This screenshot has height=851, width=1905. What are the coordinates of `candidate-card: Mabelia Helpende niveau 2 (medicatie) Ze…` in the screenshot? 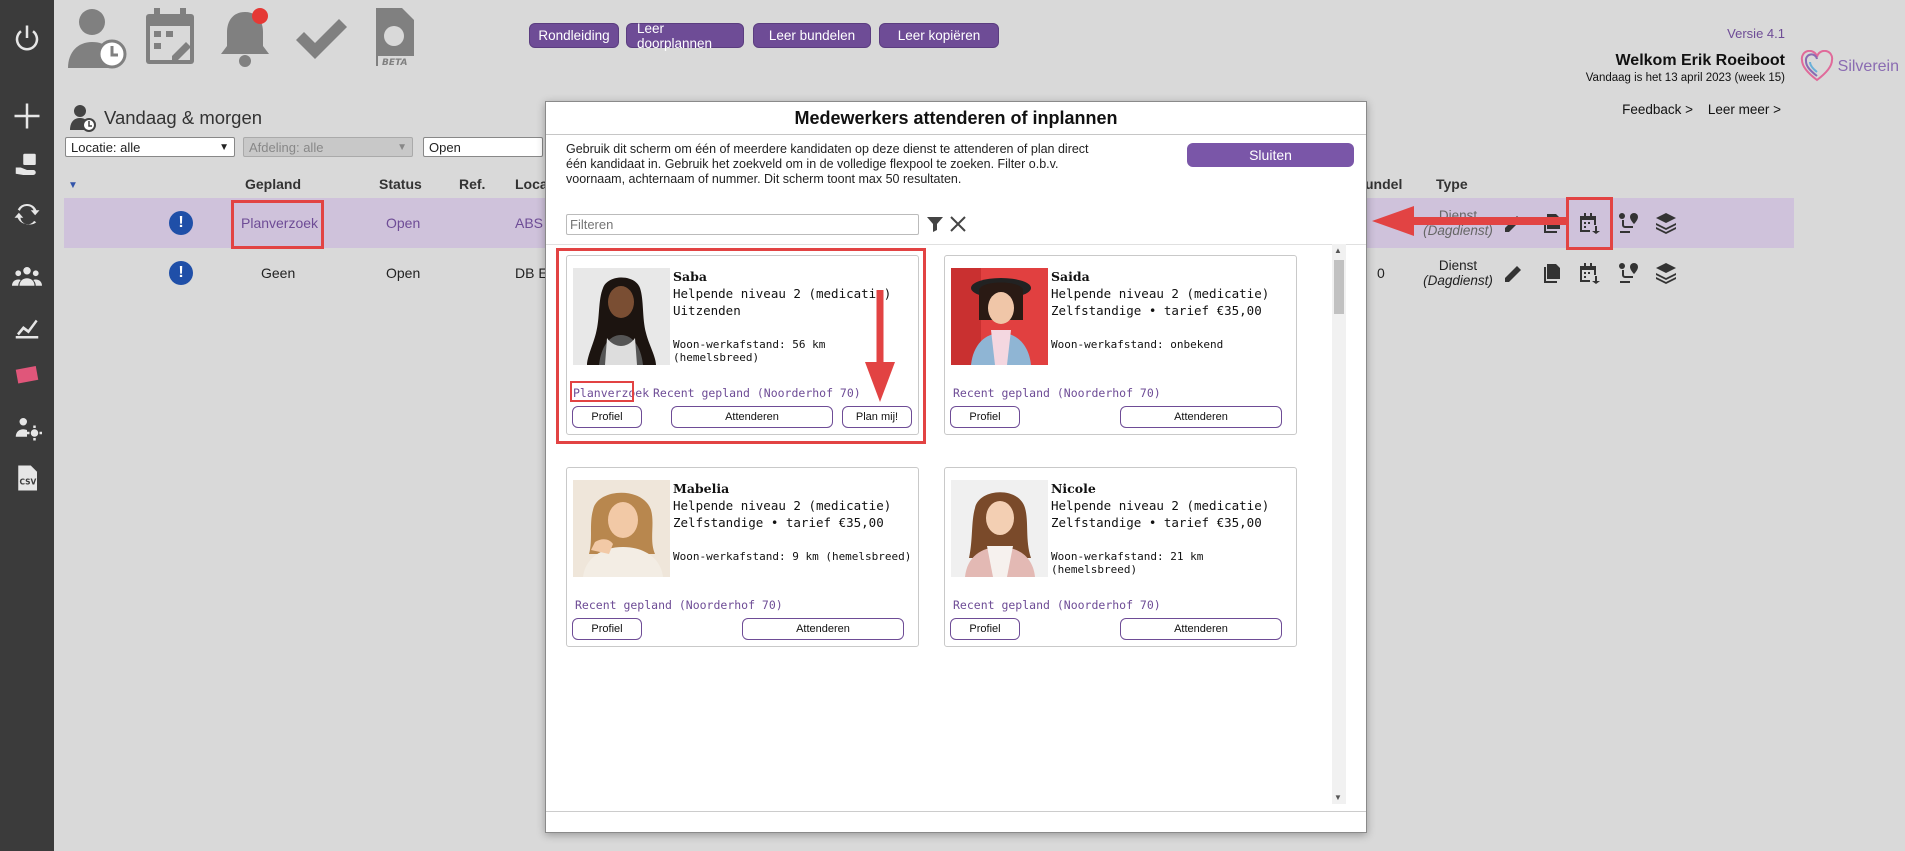 It's located at (742, 557).